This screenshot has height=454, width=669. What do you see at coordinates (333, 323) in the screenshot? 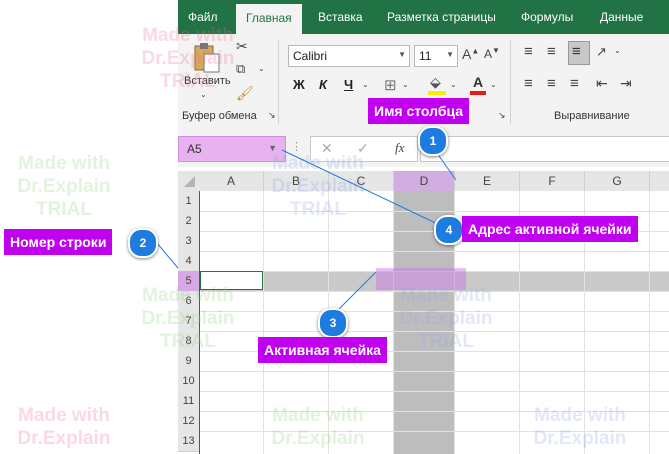
I see `callout-badge-3: 3` at bounding box center [333, 323].